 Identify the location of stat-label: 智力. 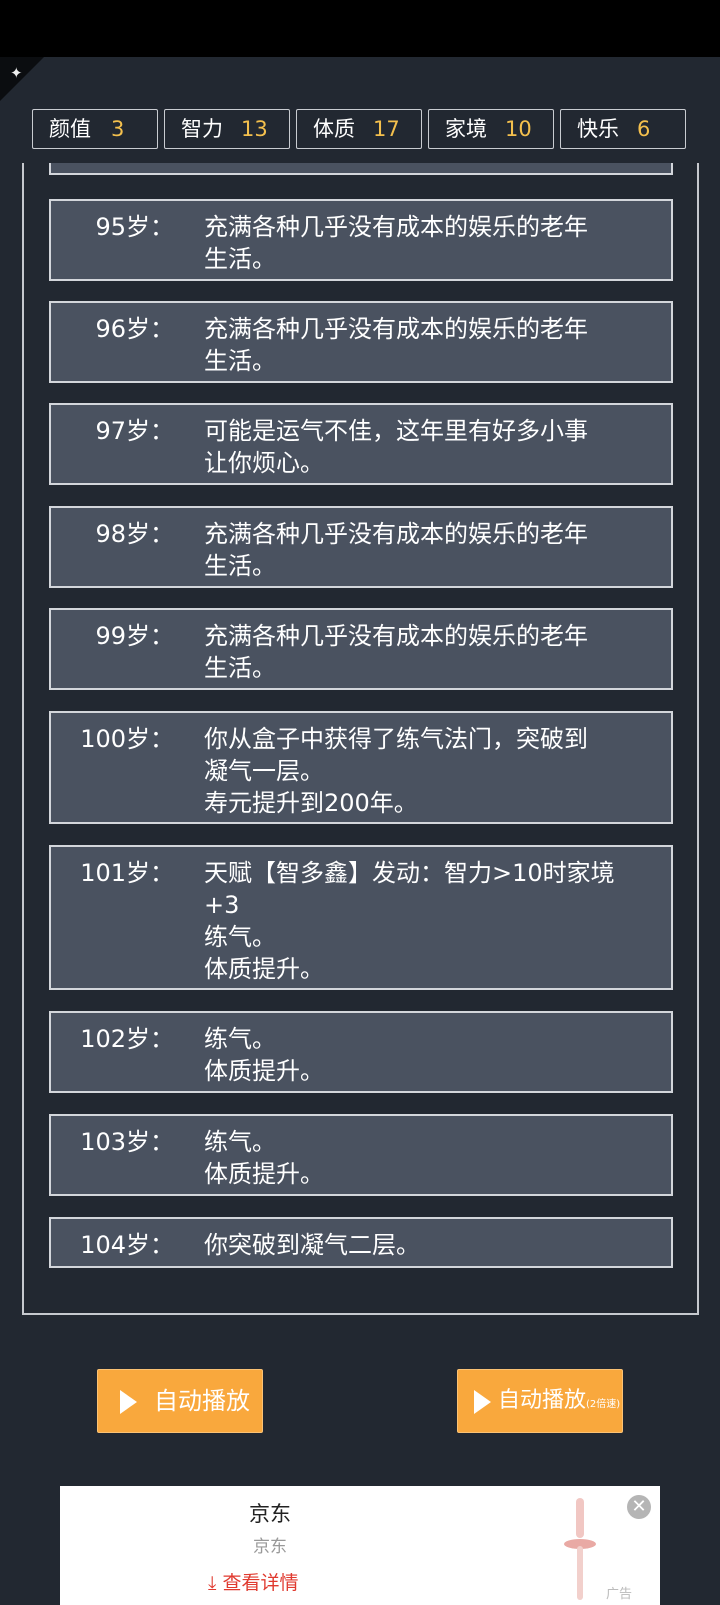
(202, 129).